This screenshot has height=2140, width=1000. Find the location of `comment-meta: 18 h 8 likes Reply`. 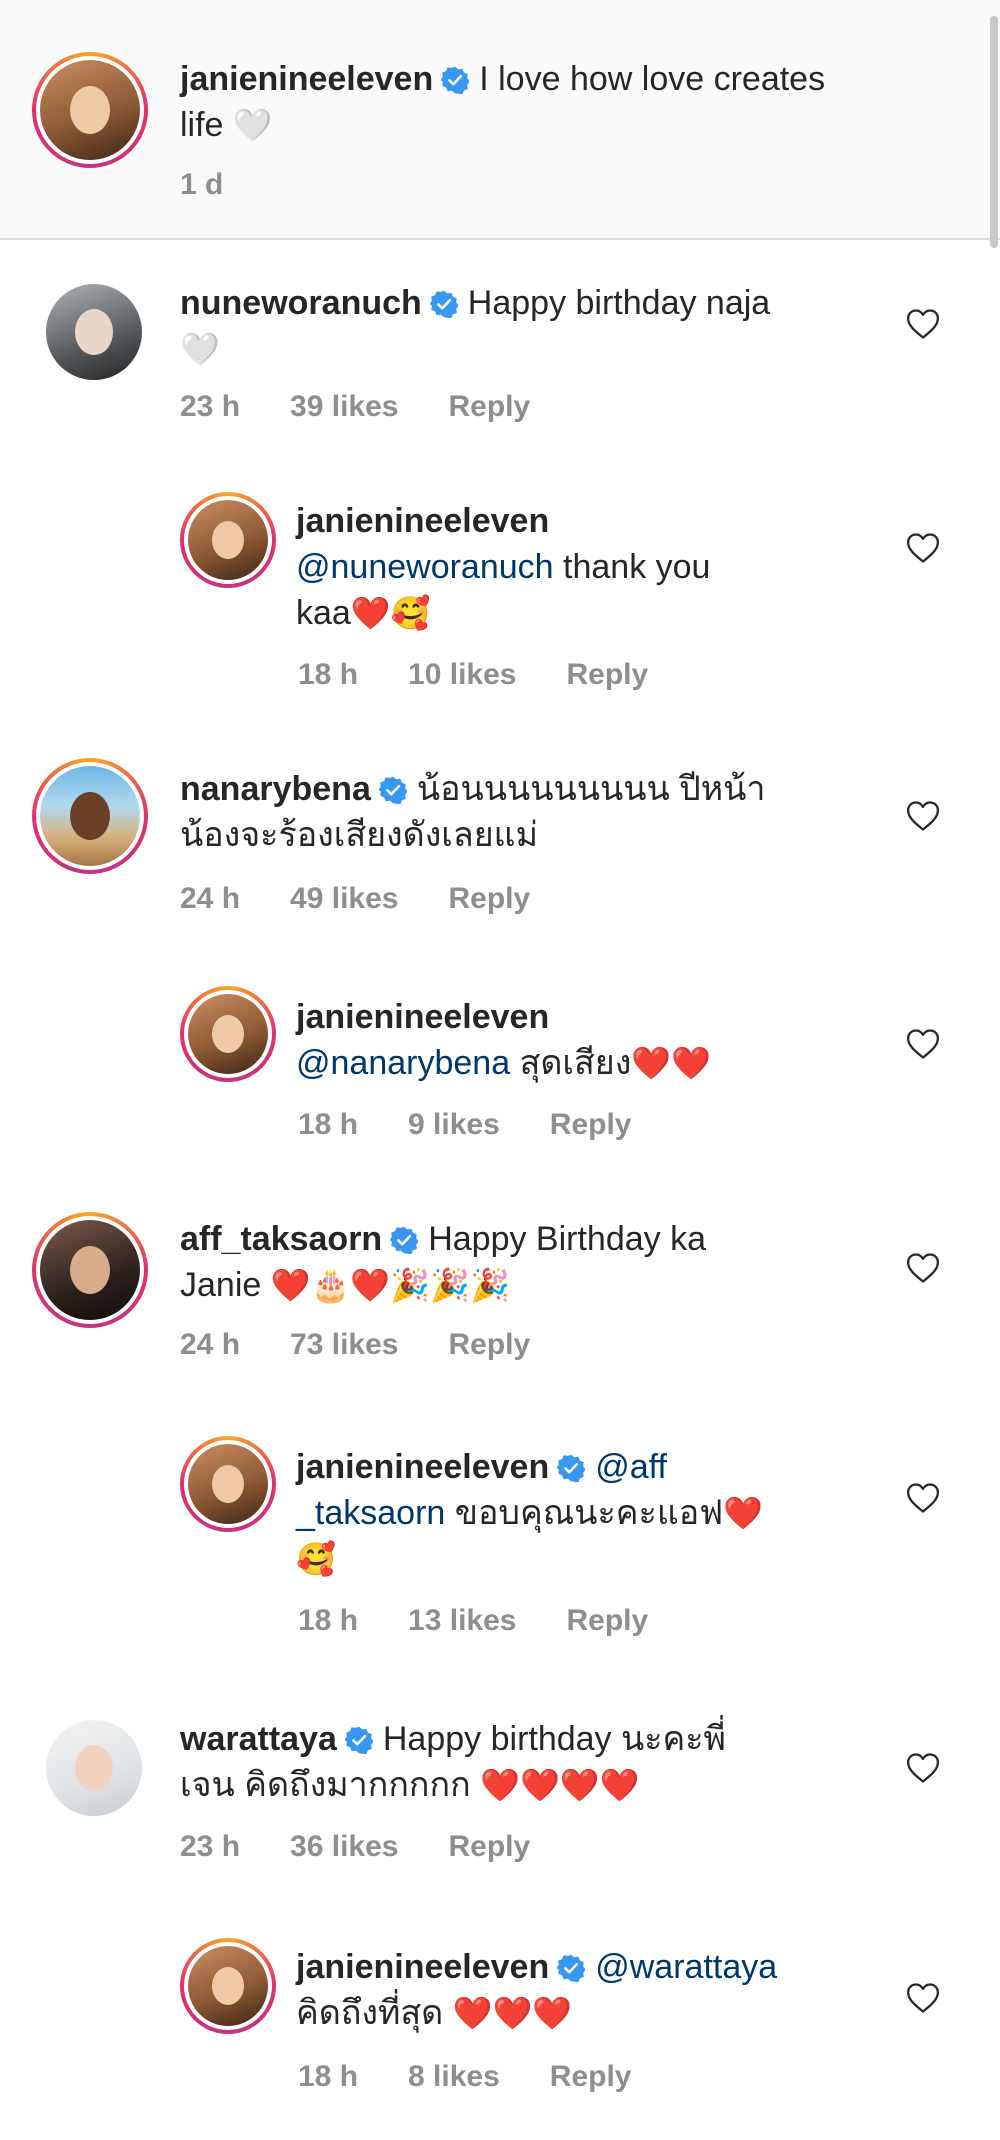

comment-meta: 18 h 8 likes Reply is located at coordinates (489, 2077).